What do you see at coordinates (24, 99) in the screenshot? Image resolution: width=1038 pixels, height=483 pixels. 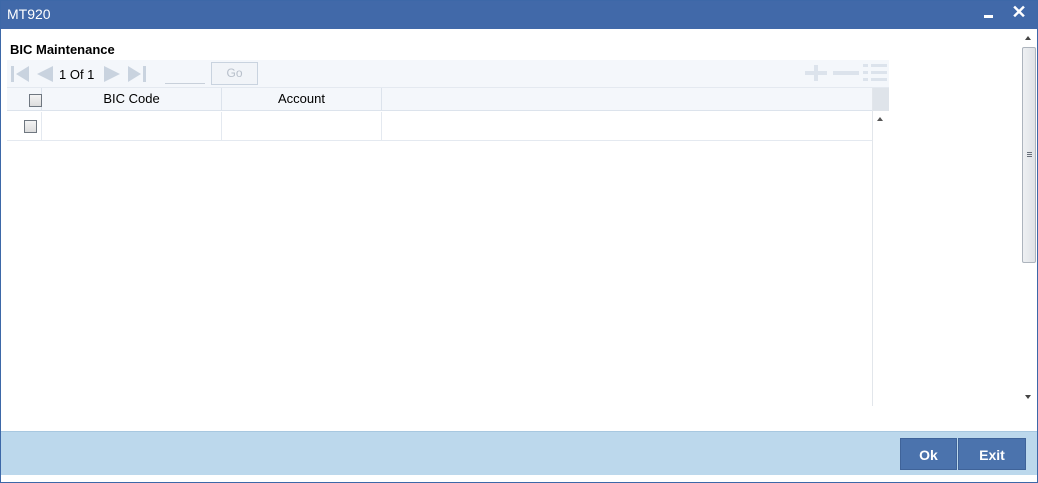 I see `select-all-cell` at bounding box center [24, 99].